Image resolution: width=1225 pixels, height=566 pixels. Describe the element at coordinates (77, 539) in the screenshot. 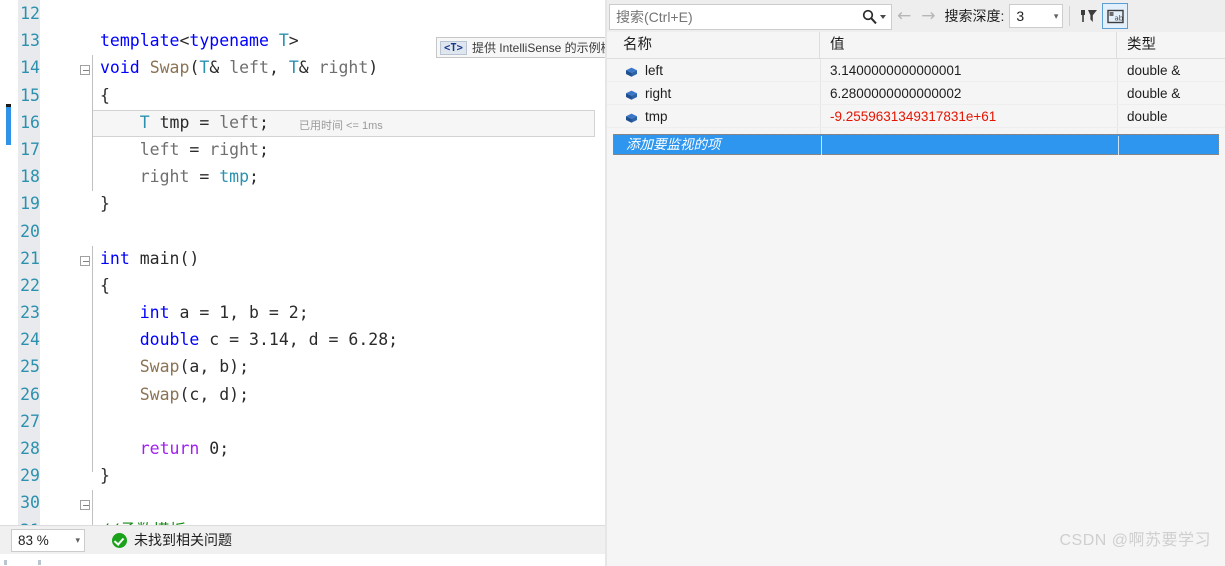

I see `chevron-down-icon: ▾` at that location.